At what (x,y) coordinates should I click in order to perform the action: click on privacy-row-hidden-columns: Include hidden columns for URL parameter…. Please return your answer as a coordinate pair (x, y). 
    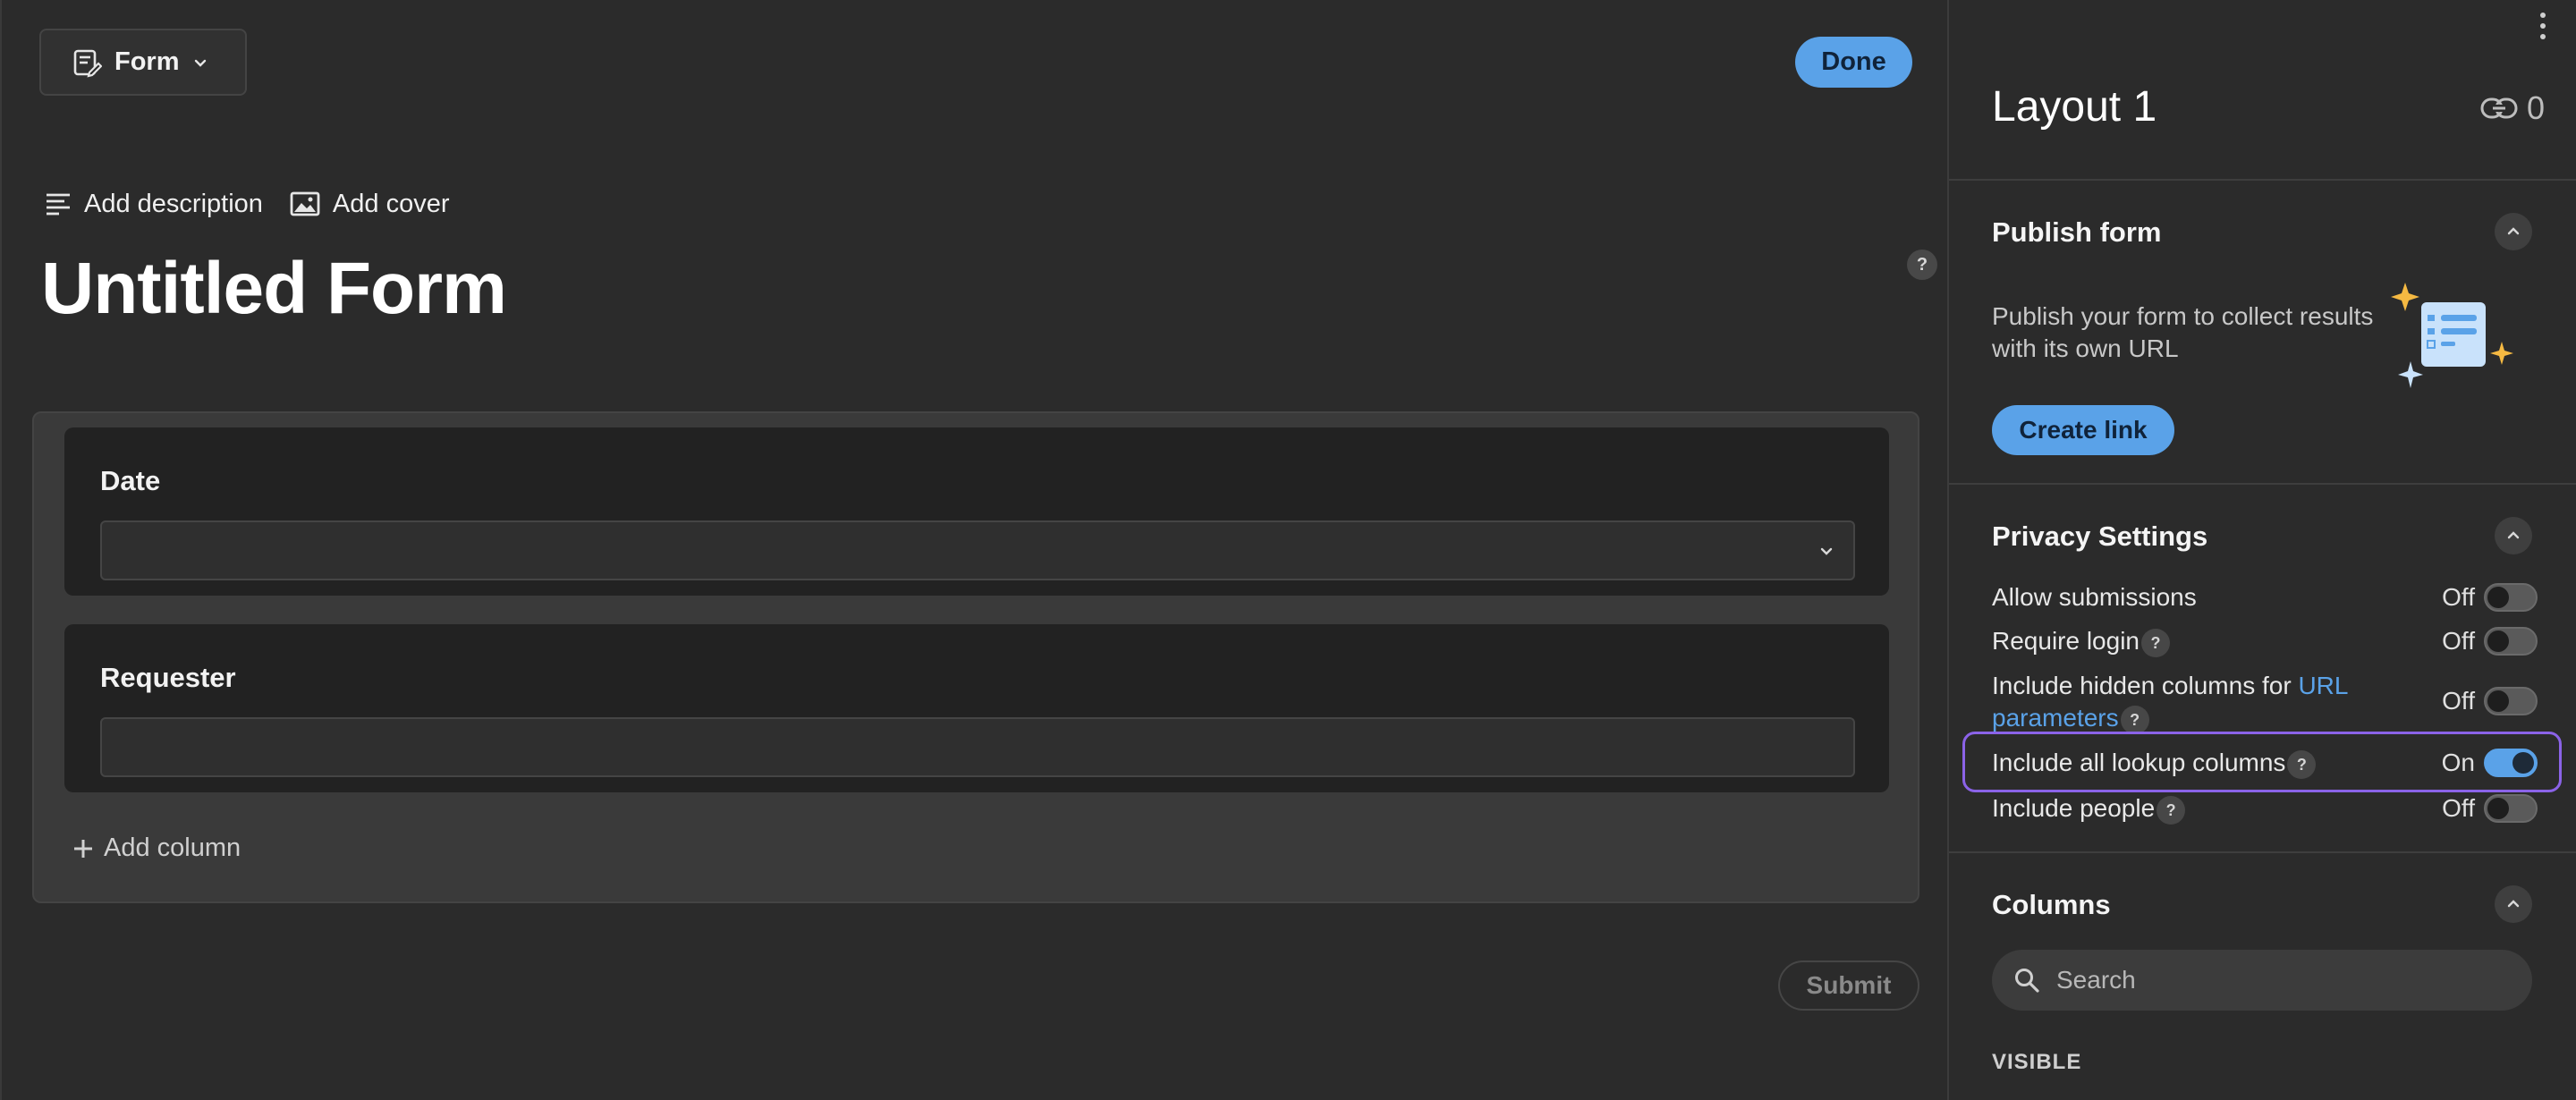
    Looking at the image, I should click on (2184, 702).